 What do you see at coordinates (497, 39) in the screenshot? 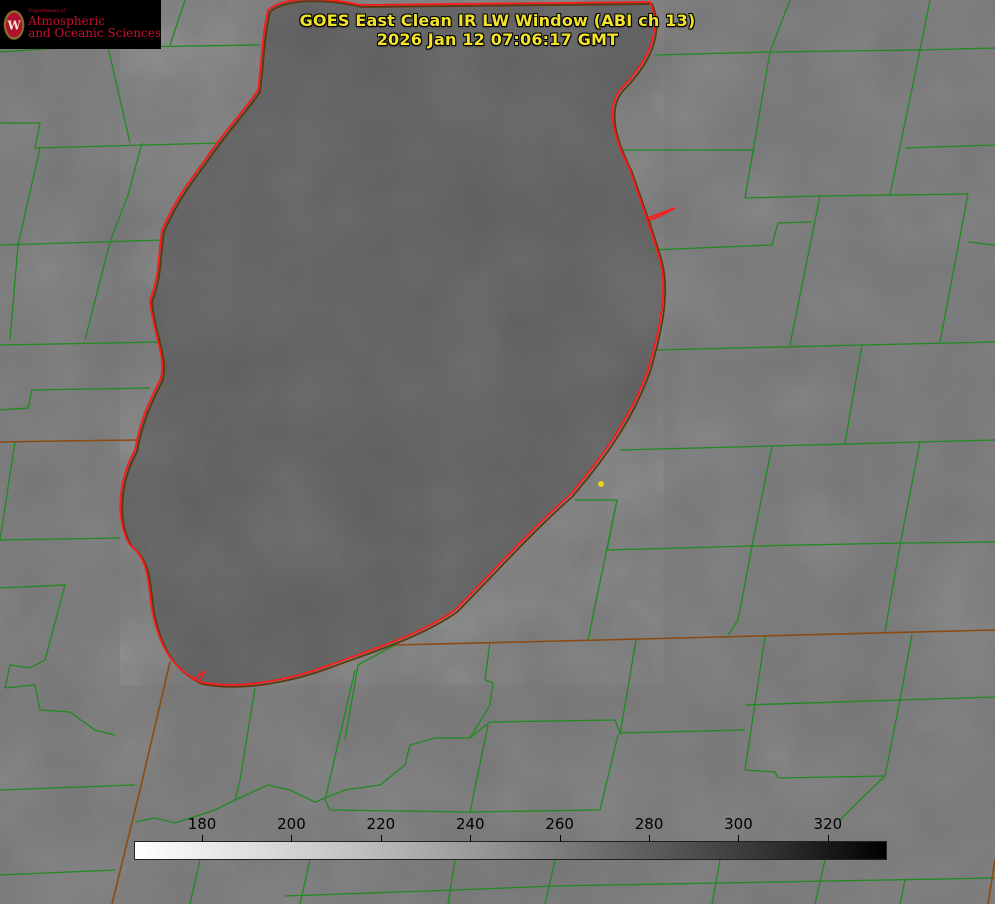
I see `image-timestamp: 2026 Jan 12 07:06:17 GMT` at bounding box center [497, 39].